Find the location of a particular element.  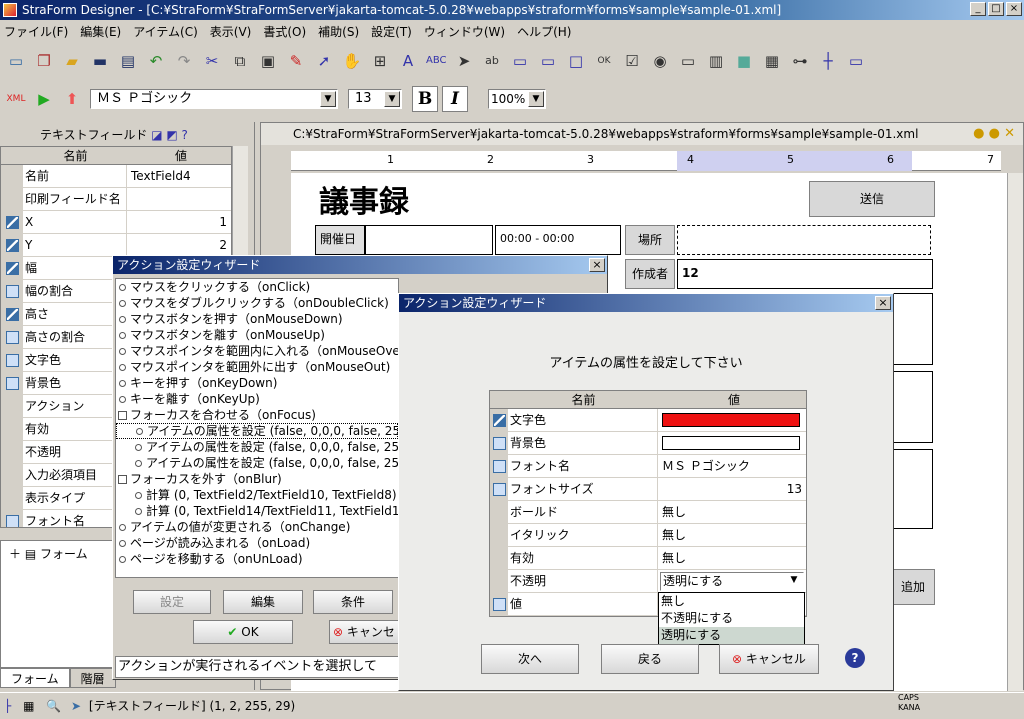

new-icon: ▭ is located at coordinates (16, 61).